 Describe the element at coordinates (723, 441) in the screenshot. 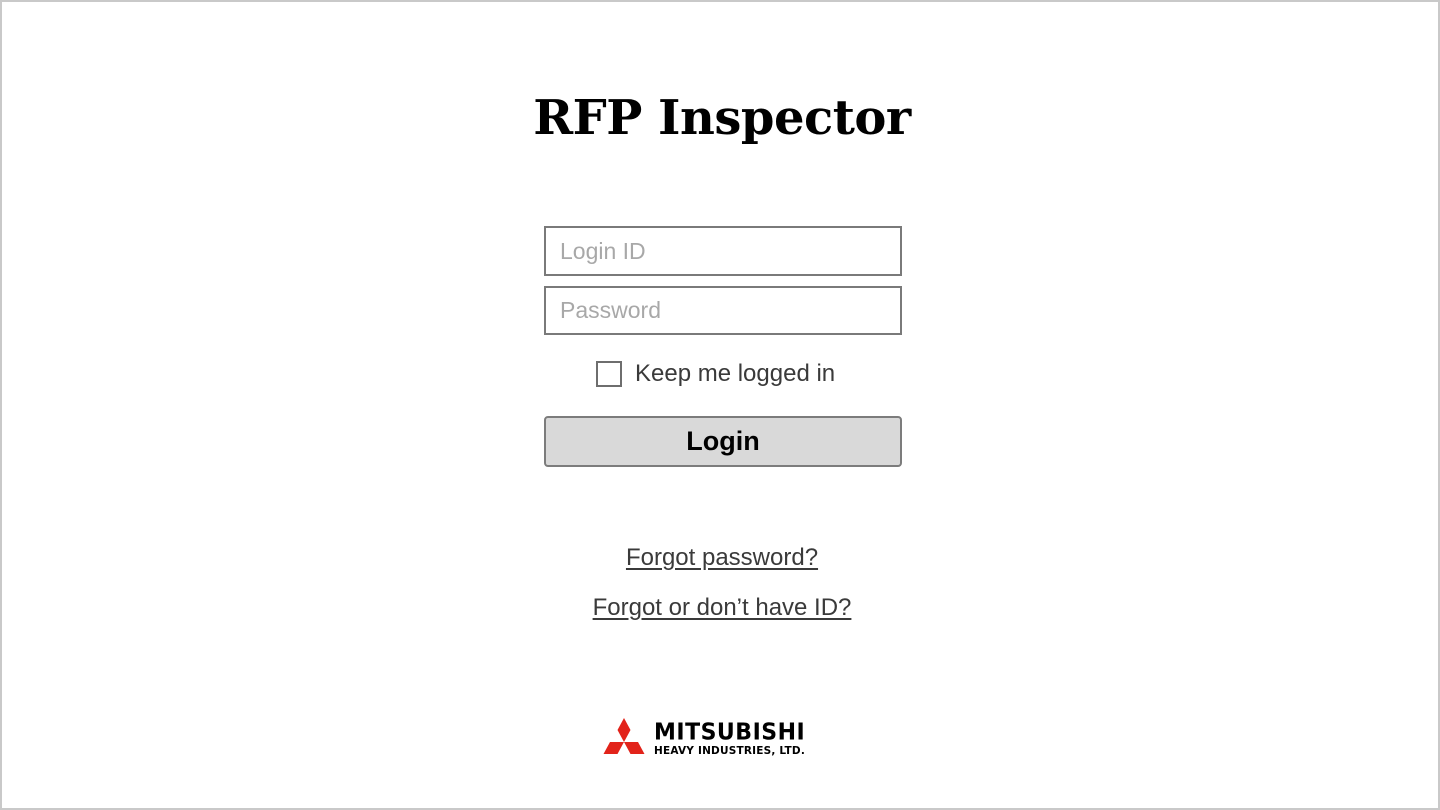

I see `login-button: Login` at that location.